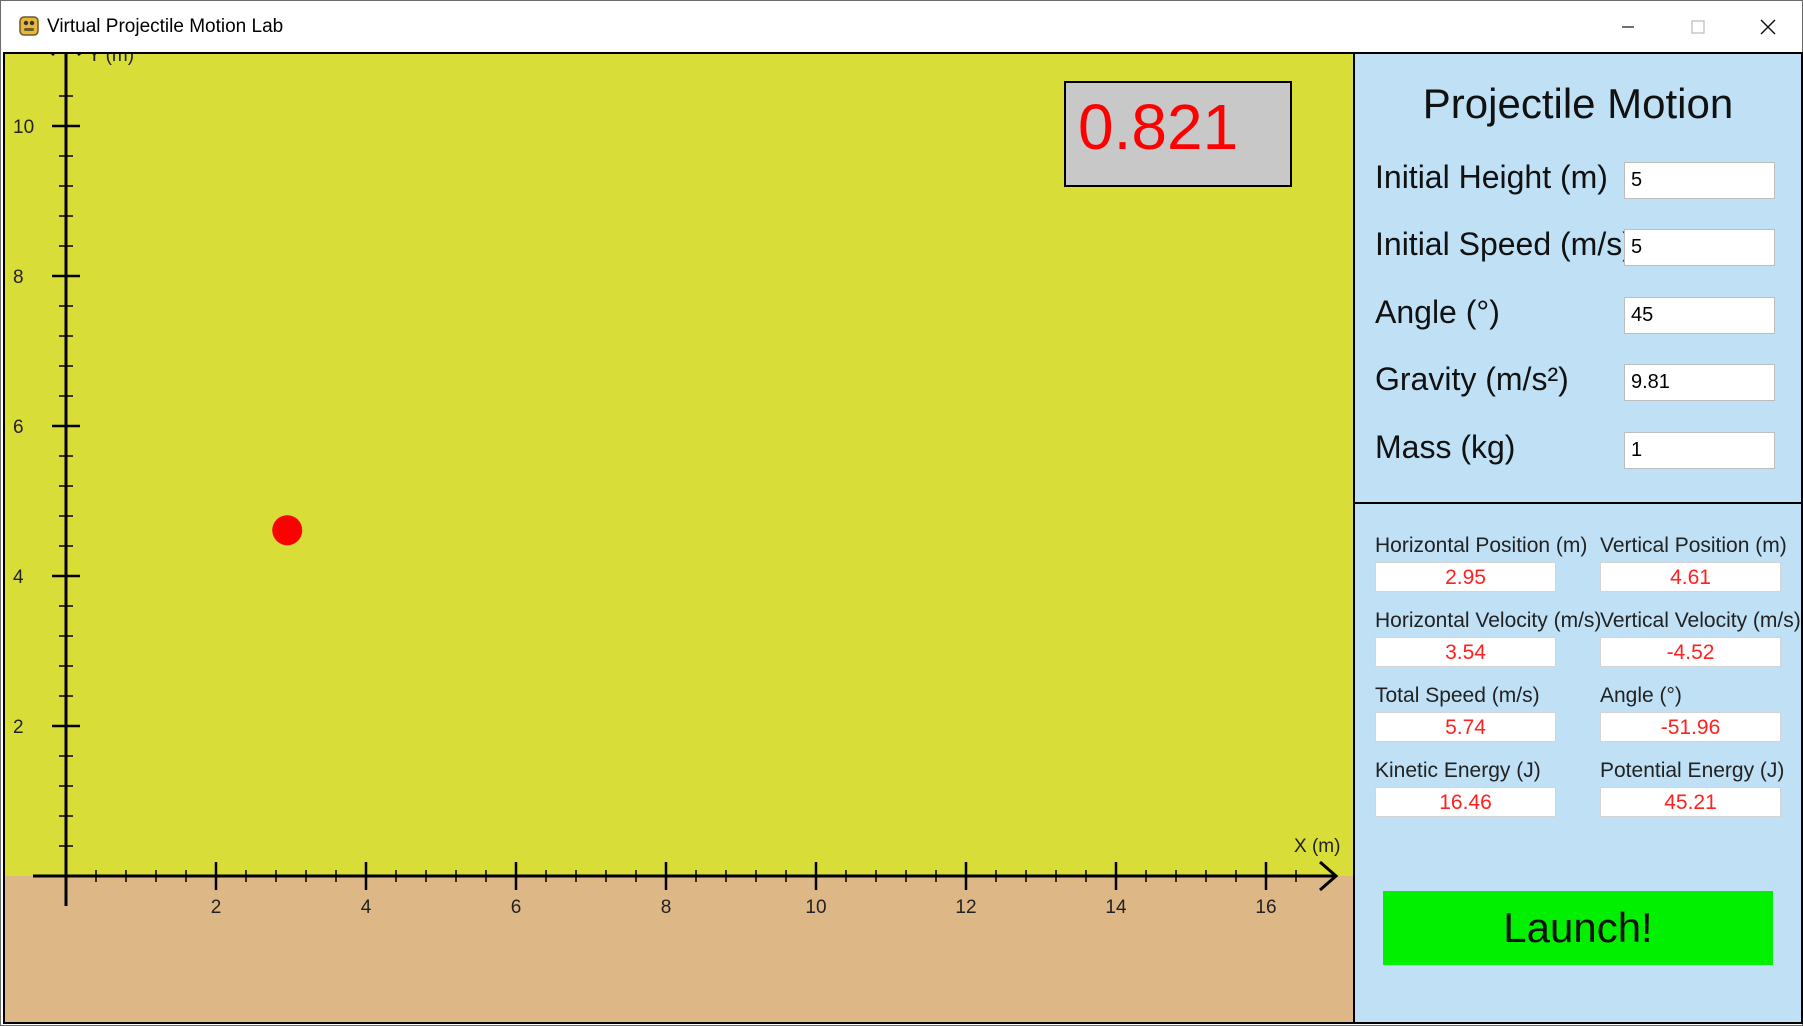  I want to click on minimize-button, so click(1628, 26).